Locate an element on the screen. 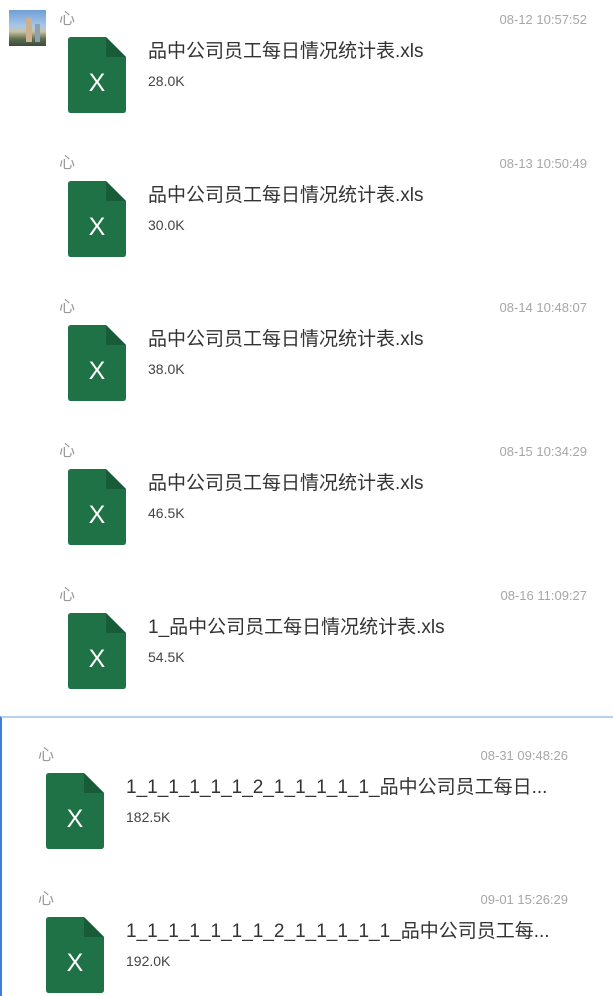 The width and height of the screenshot is (613, 996). file-size: 30.0K is located at coordinates (166, 225).